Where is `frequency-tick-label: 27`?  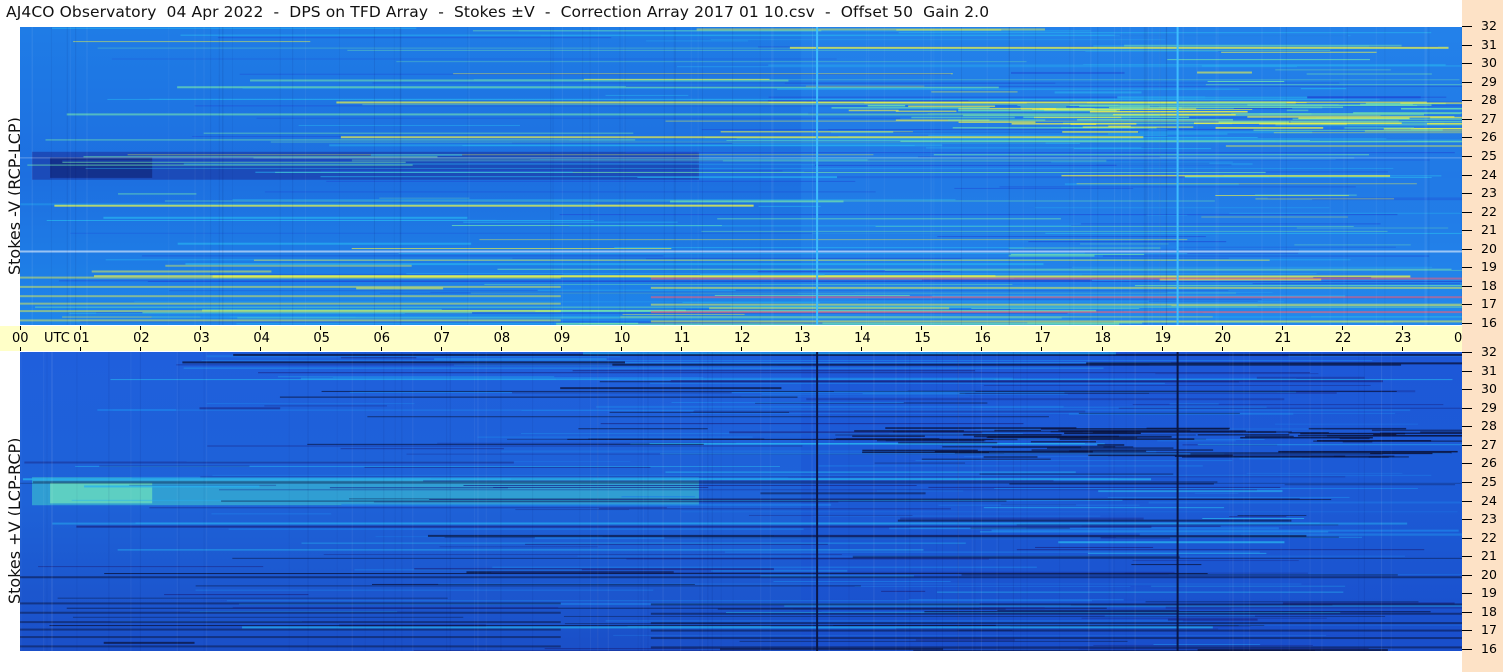
frequency-tick-label: 27 is located at coordinates (1489, 444).